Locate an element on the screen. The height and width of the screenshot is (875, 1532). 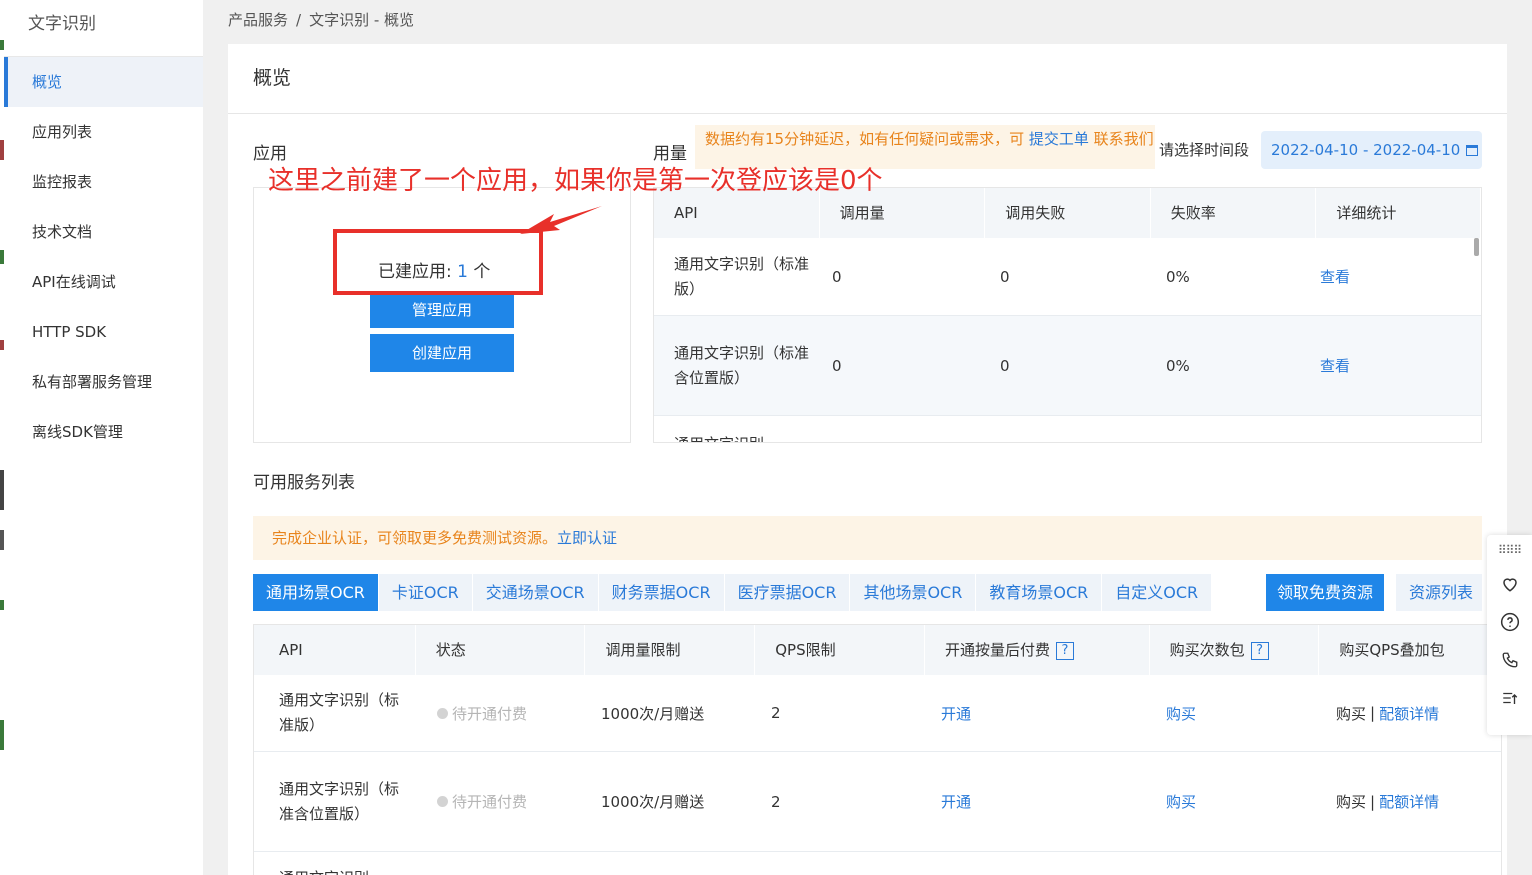
sidebar-item-docs: 技术文档 is located at coordinates (103, 232).